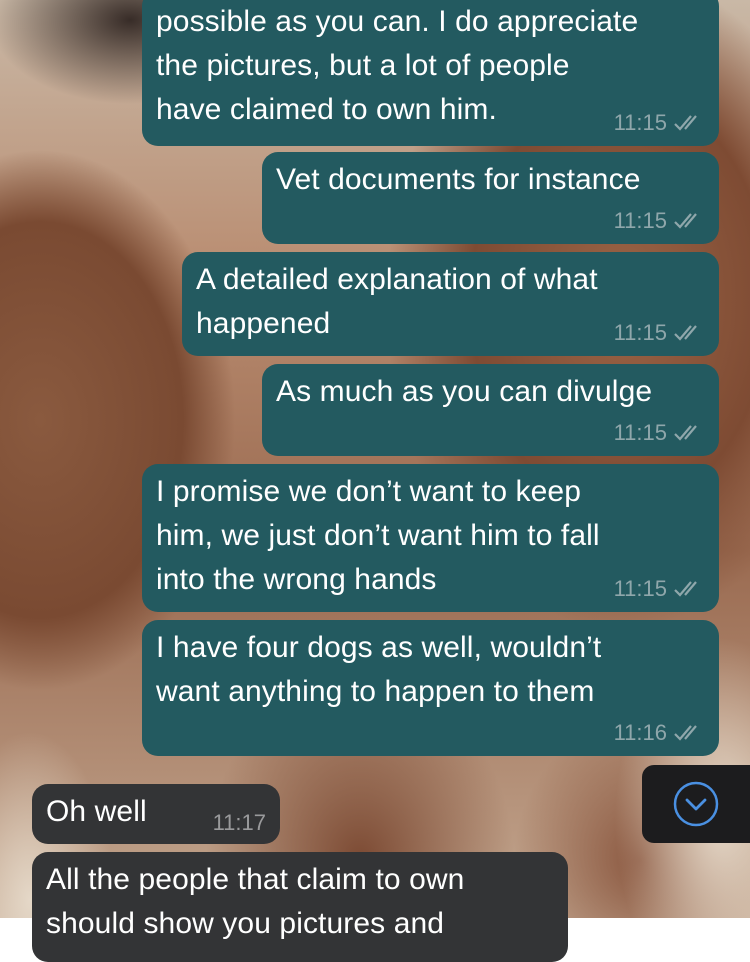 Image resolution: width=750 pixels, height=962 pixels. Describe the element at coordinates (156, 814) in the screenshot. I see `message-bubble-incoming: Oh well 11:17` at that location.